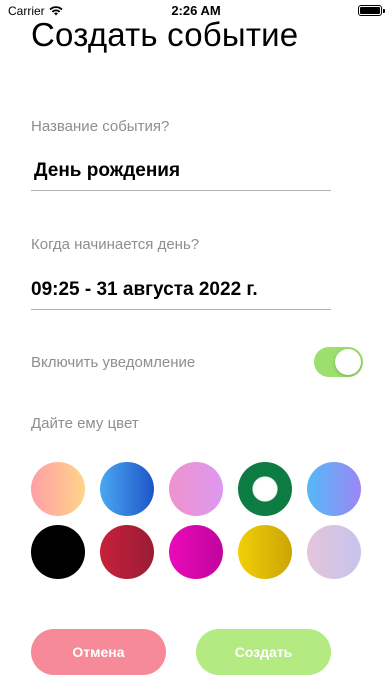 This screenshot has width=392, height=696. Describe the element at coordinates (115, 244) in the screenshot. I see `start-date-label: Когда начинается день?` at that location.